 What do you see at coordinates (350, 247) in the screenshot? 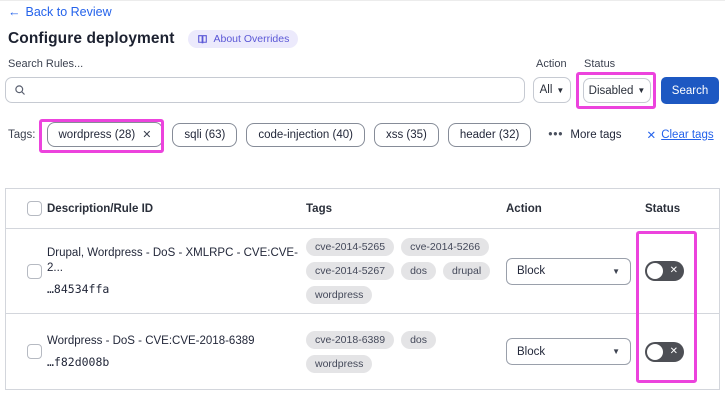
I see `rule-tag: cve-2014-5265` at bounding box center [350, 247].